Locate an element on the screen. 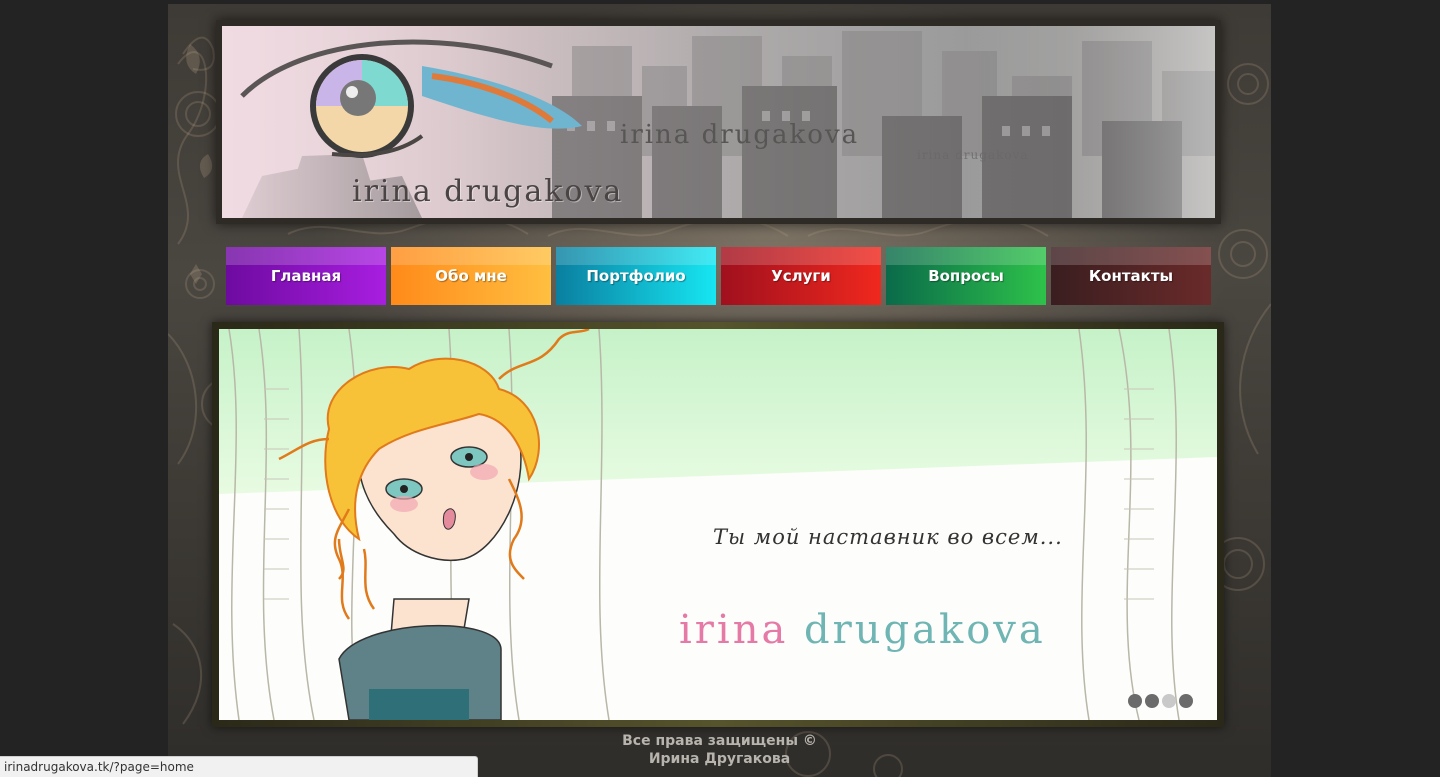 This screenshot has height=777, width=1440. nav-item-label: Услуги is located at coordinates (801, 276).